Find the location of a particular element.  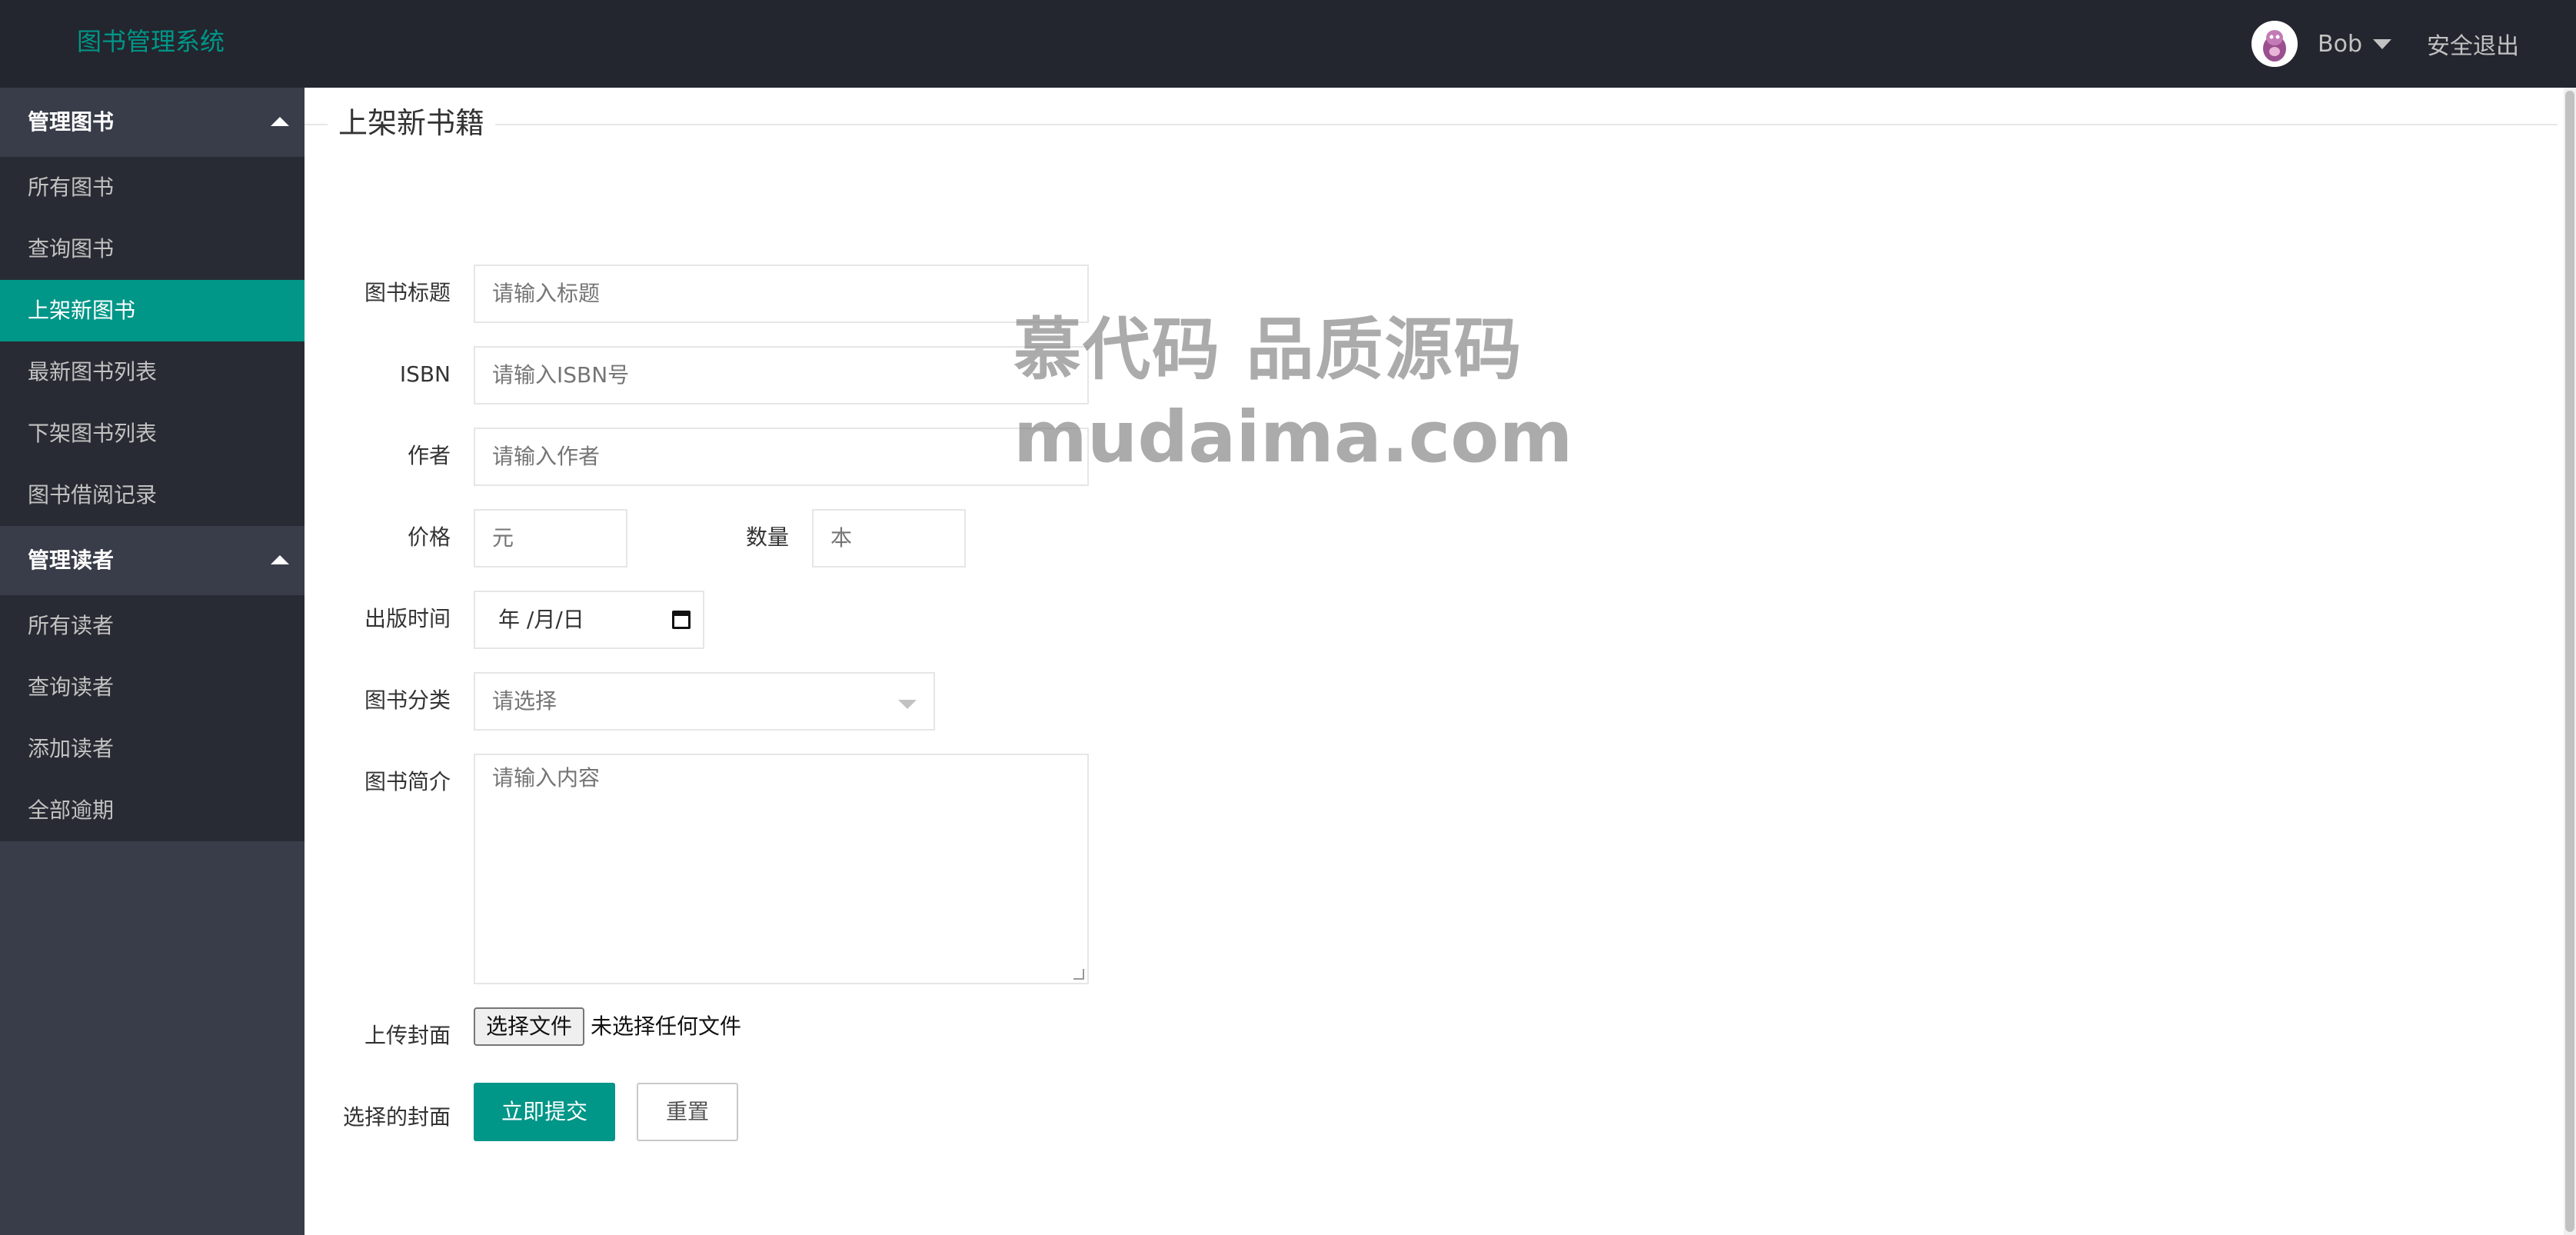

sidebar-group-books-items: 所有图书 查询图书 上架新图书 最新图书列表 下架图书列表 图书借阅记录 is located at coordinates (152, 341).